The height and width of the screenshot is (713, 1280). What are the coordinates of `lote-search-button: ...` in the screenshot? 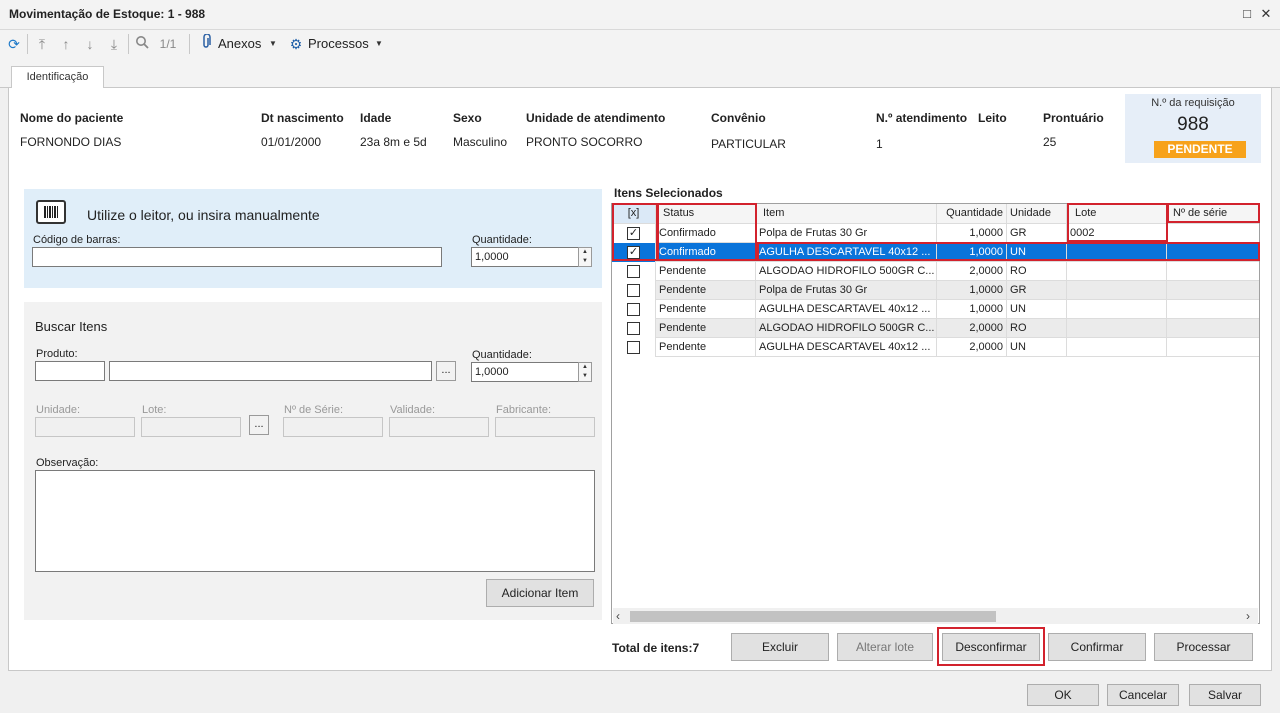 It's located at (259, 425).